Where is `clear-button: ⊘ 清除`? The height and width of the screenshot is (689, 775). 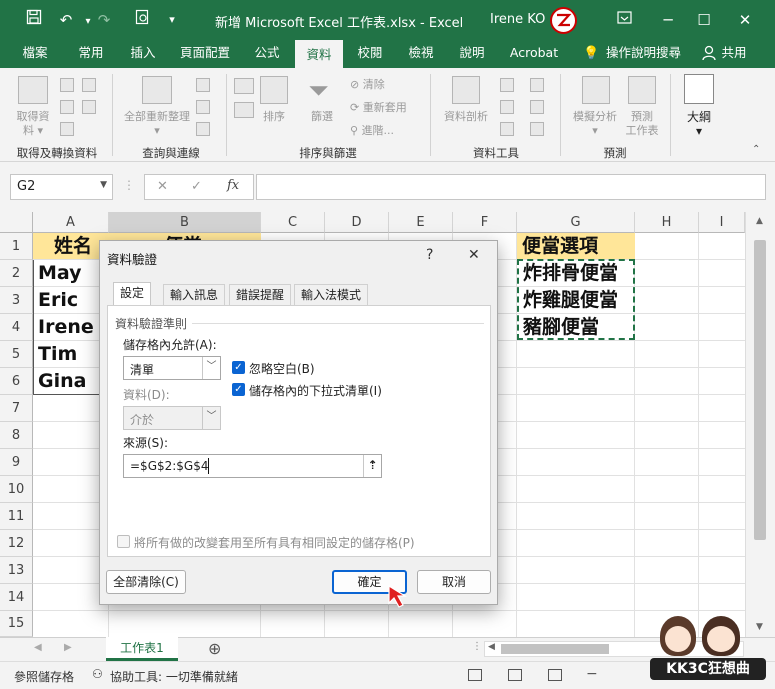 clear-button: ⊘ 清除 is located at coordinates (367, 84).